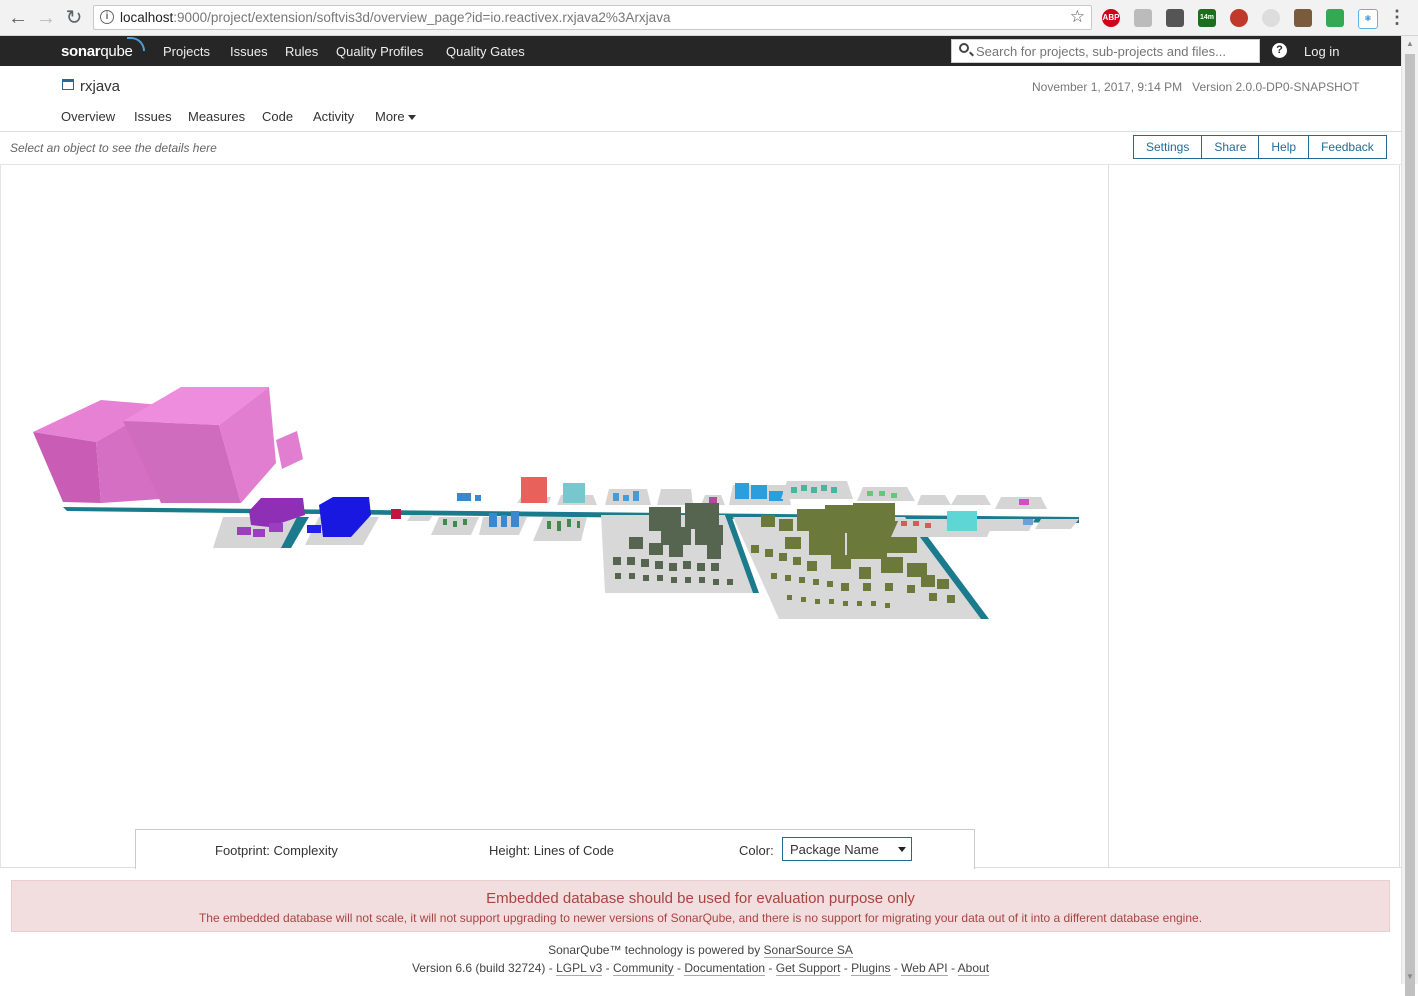 This screenshot has width=1418, height=996. I want to click on tab-issues: Issues, so click(153, 116).